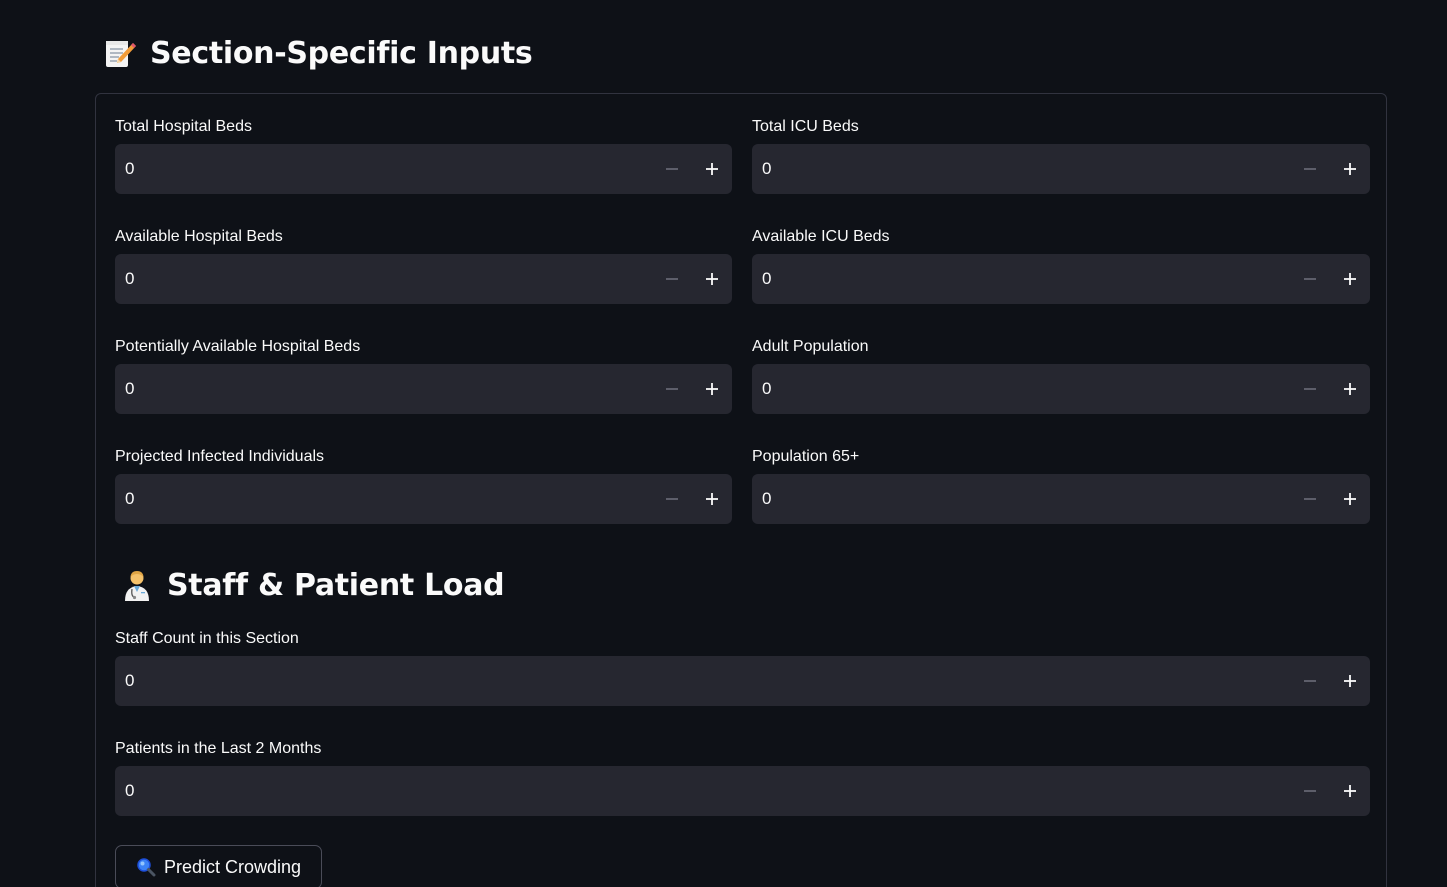  I want to click on field-available-icu-beds: Available ICU Beds 0, so click(1061, 266).